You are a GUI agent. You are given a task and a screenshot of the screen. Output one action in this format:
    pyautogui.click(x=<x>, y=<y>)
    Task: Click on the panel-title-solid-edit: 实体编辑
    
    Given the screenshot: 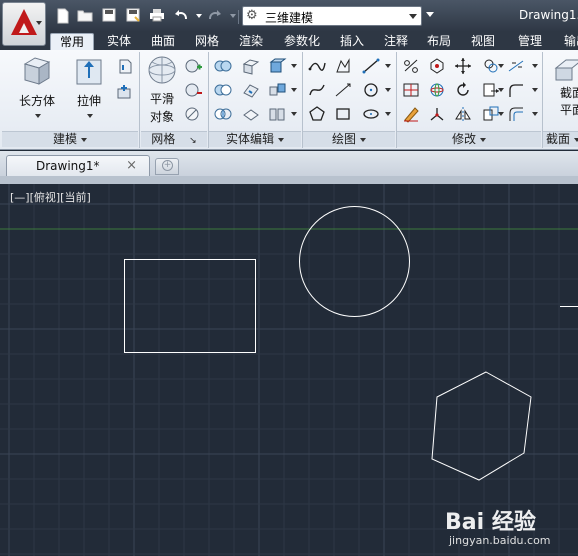 What is the action you would take?
    pyautogui.click(x=255, y=139)
    